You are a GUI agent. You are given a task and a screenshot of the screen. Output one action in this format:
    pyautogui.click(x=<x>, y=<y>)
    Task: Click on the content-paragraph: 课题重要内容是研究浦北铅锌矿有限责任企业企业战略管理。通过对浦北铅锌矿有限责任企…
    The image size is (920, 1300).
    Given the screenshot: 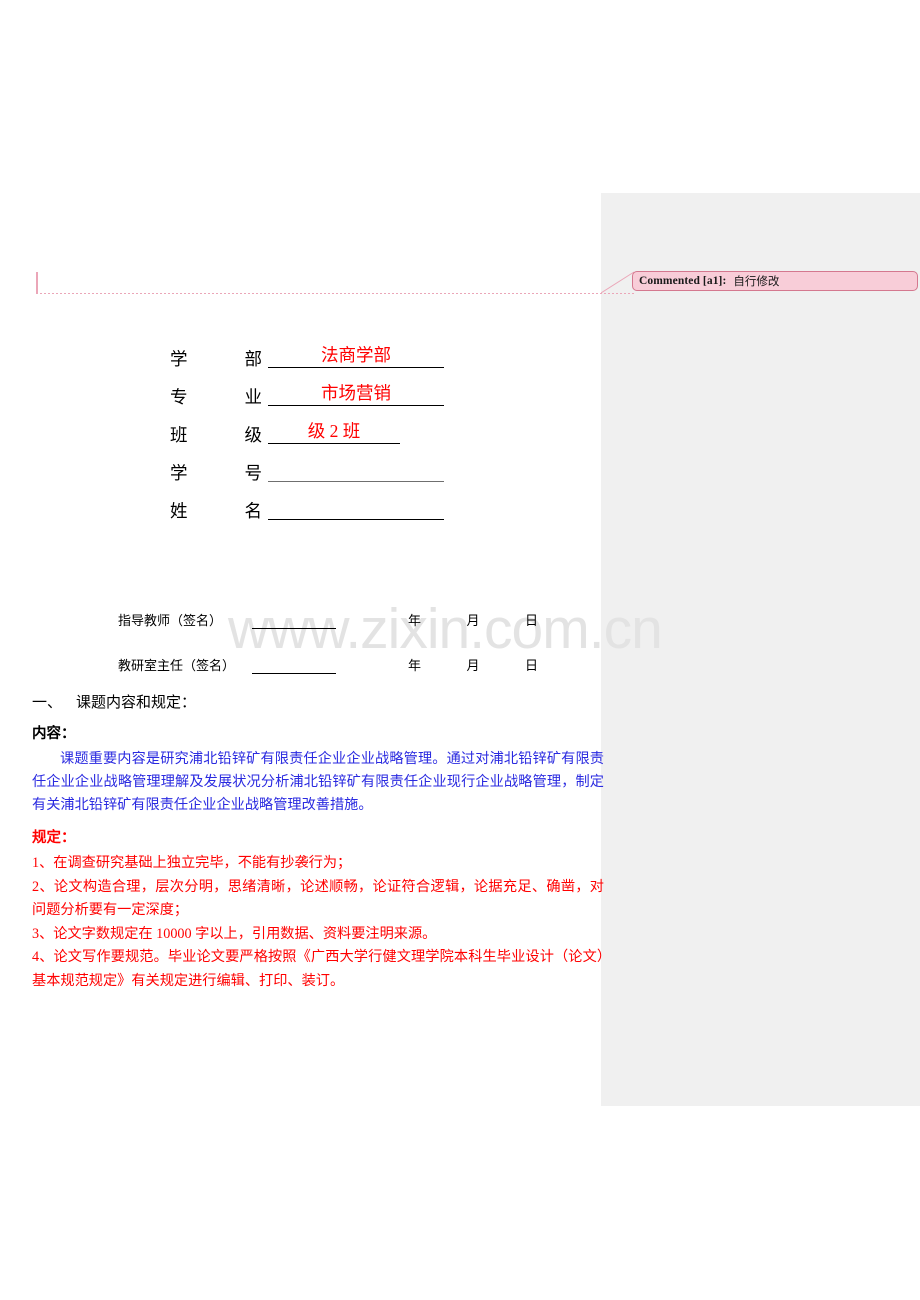 What is the action you would take?
    pyautogui.click(x=318, y=782)
    